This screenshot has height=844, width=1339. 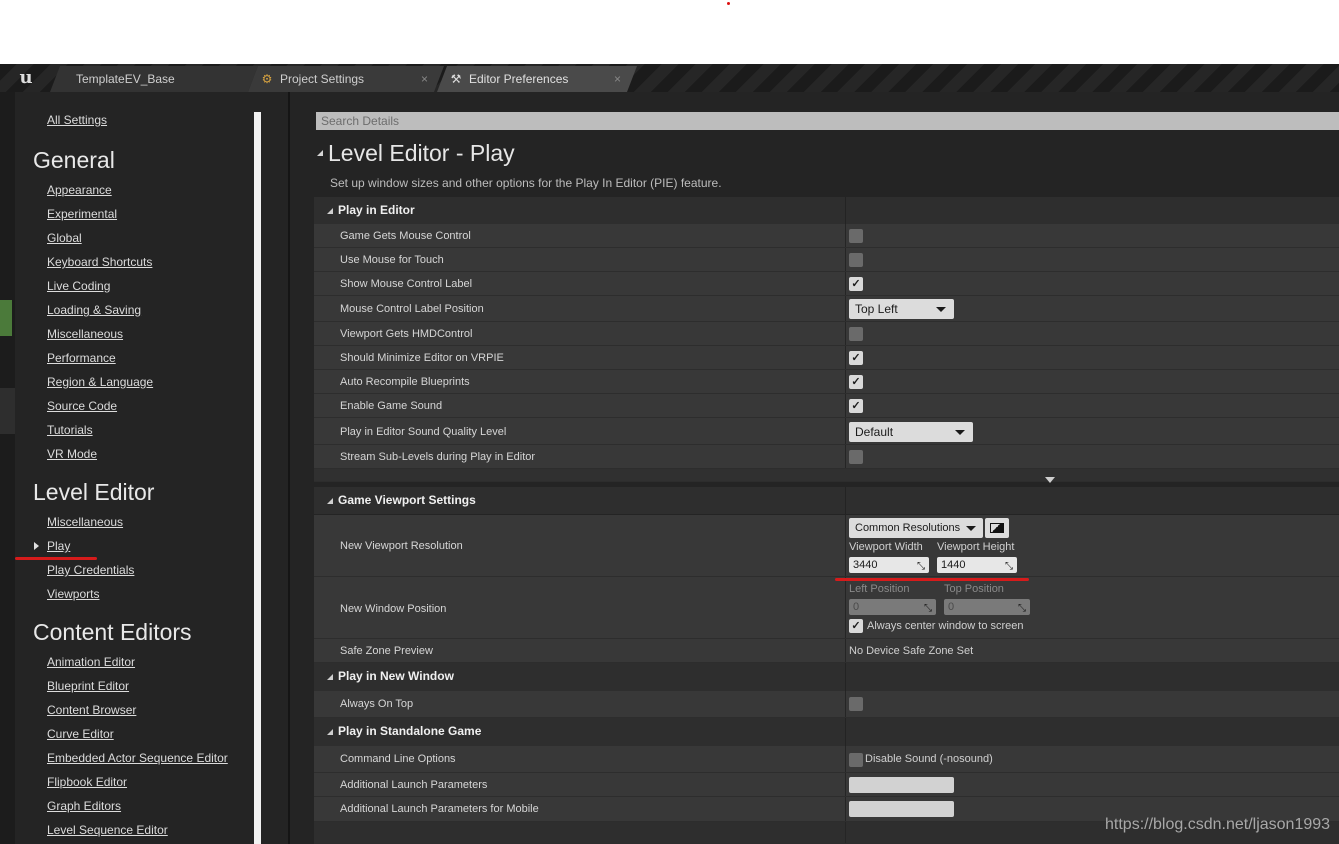 What do you see at coordinates (827, 121) in the screenshot?
I see `search-input: Search Details` at bounding box center [827, 121].